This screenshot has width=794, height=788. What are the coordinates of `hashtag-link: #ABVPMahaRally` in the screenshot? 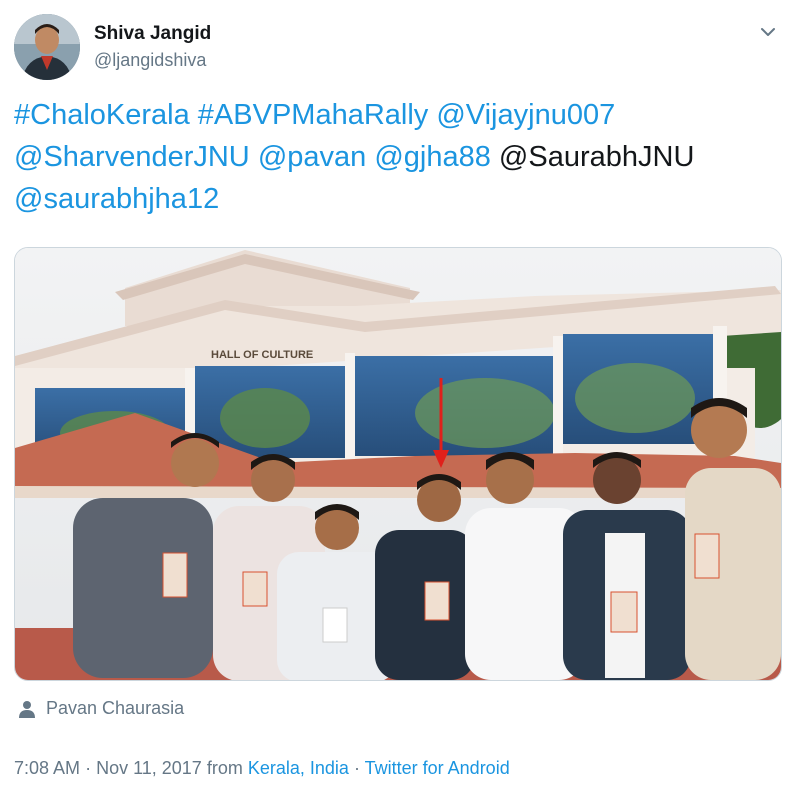 It's located at (313, 115).